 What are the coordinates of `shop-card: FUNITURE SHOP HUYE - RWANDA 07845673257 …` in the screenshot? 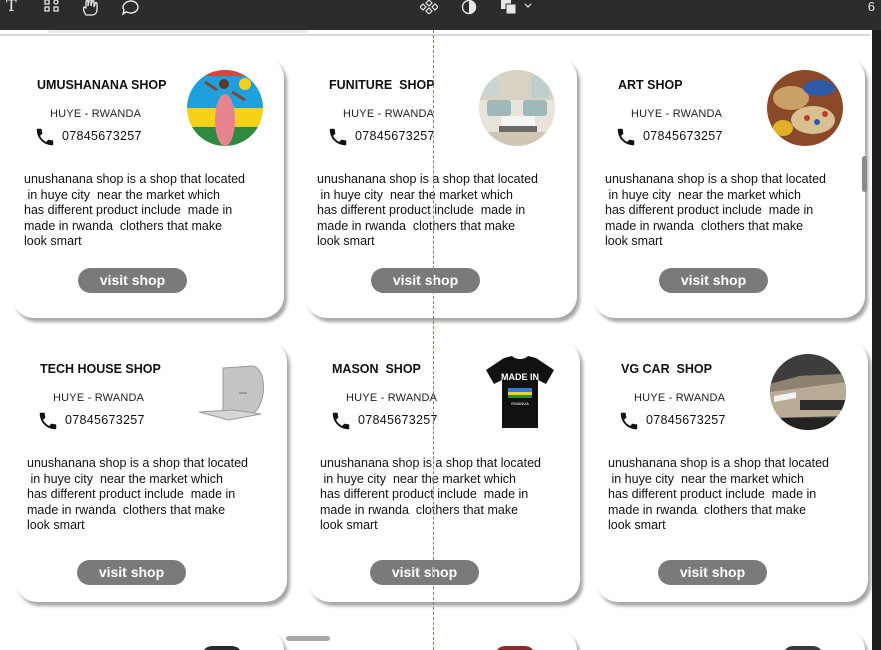 It's located at (441, 187).